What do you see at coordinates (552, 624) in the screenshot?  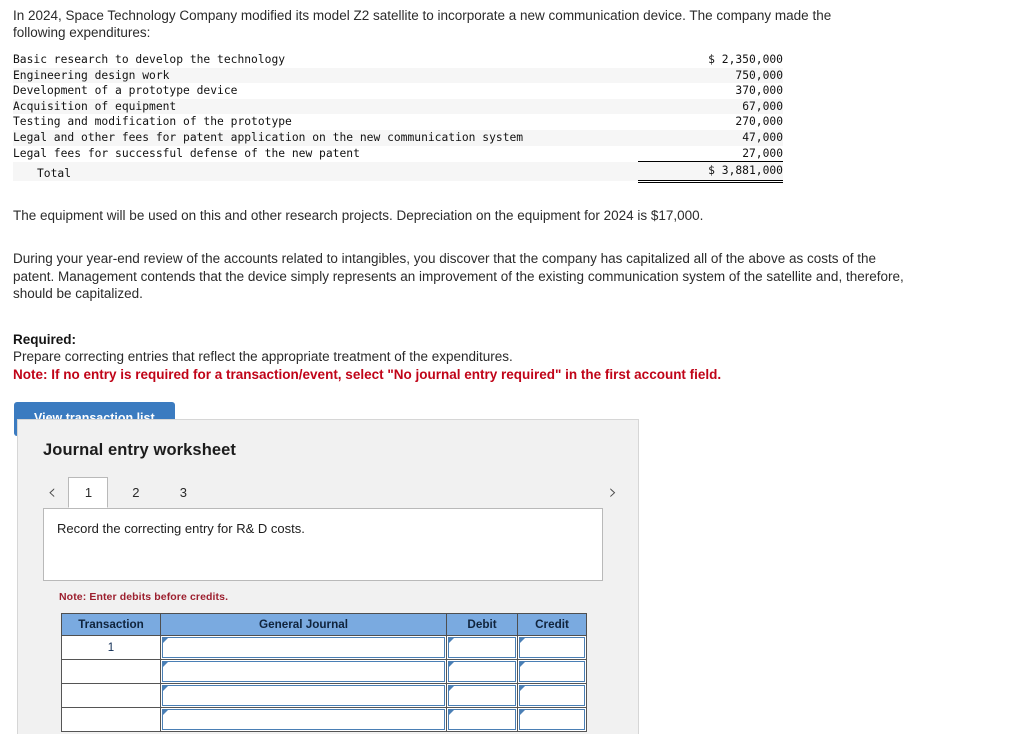 I see `column-header-credit: Credit` at bounding box center [552, 624].